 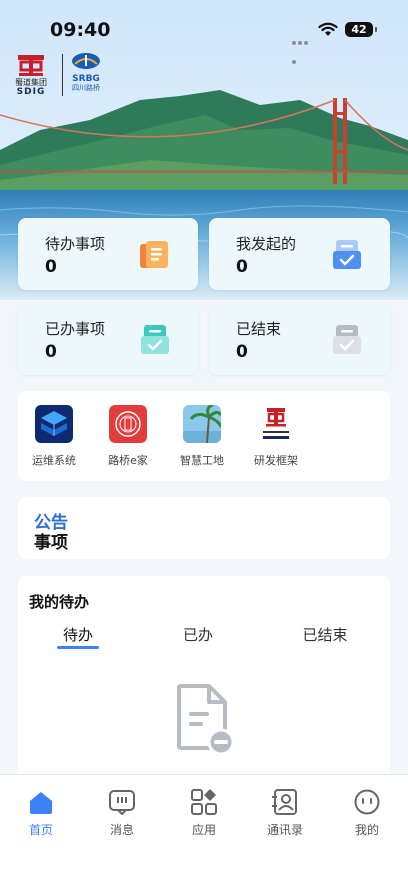 I want to click on dev-framework-icon, so click(x=276, y=424).